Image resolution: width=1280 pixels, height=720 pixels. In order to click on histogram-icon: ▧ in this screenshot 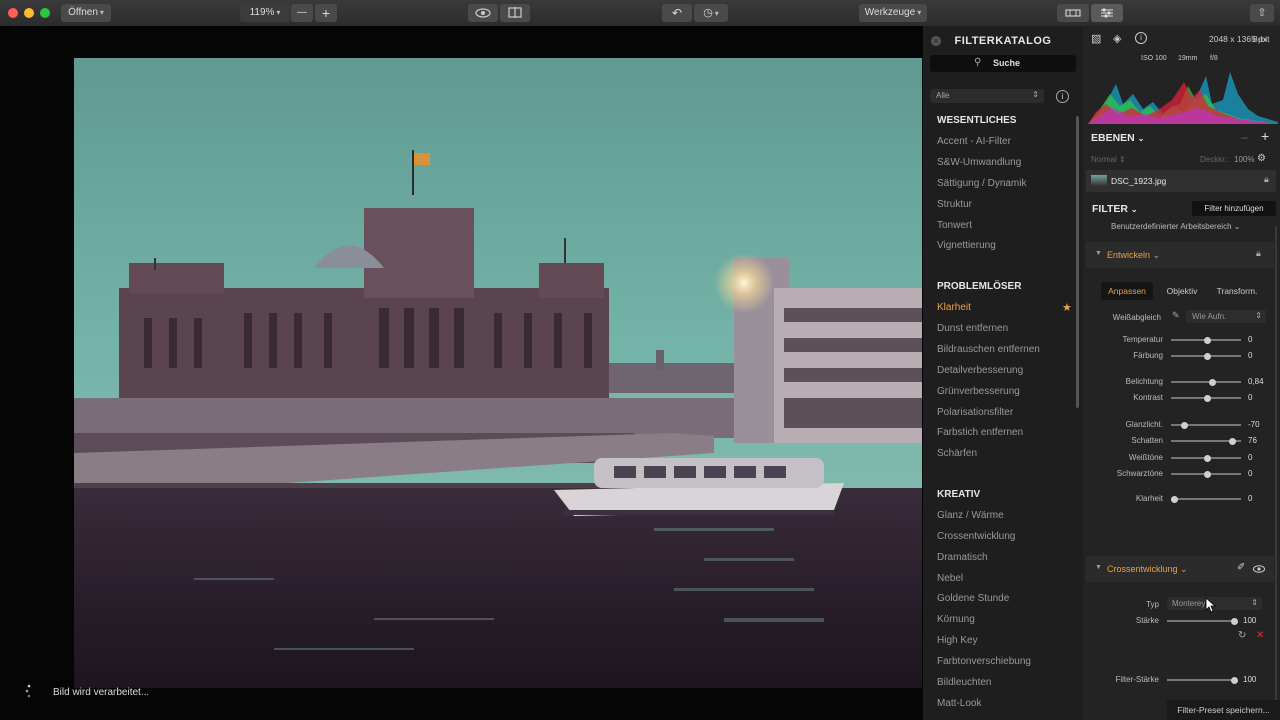, I will do `click(1096, 38)`.